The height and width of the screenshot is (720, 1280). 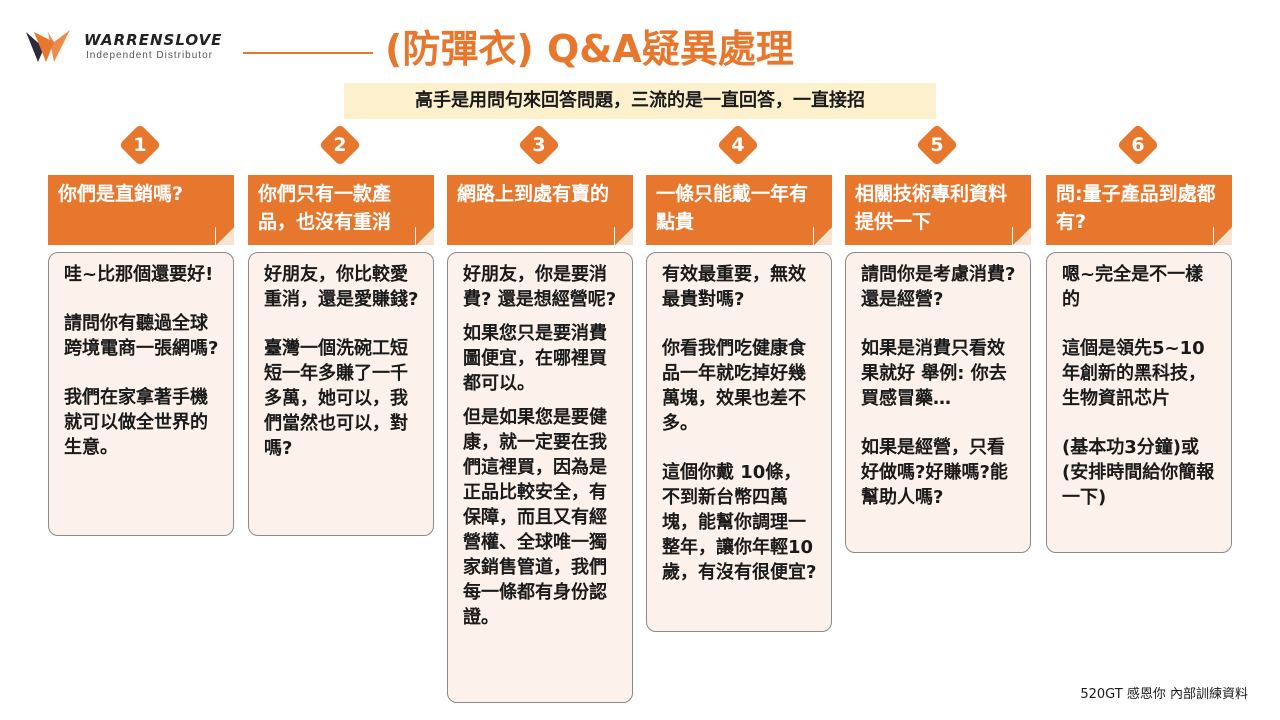 I want to click on answer-text: 嗯~完全是不一樣的, so click(x=1133, y=287).